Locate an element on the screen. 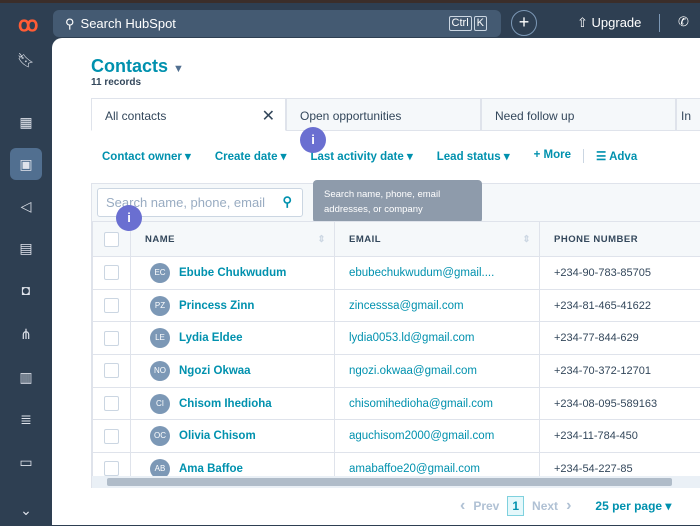  hubspot-logo-icon: ꝏ is located at coordinates (28, 24).